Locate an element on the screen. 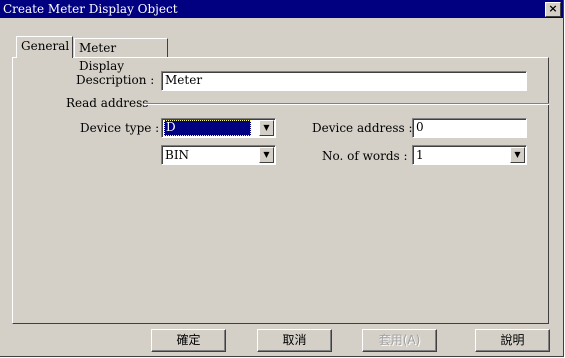 This screenshot has width=565, height=358. description-input: Meter is located at coordinates (344, 81).